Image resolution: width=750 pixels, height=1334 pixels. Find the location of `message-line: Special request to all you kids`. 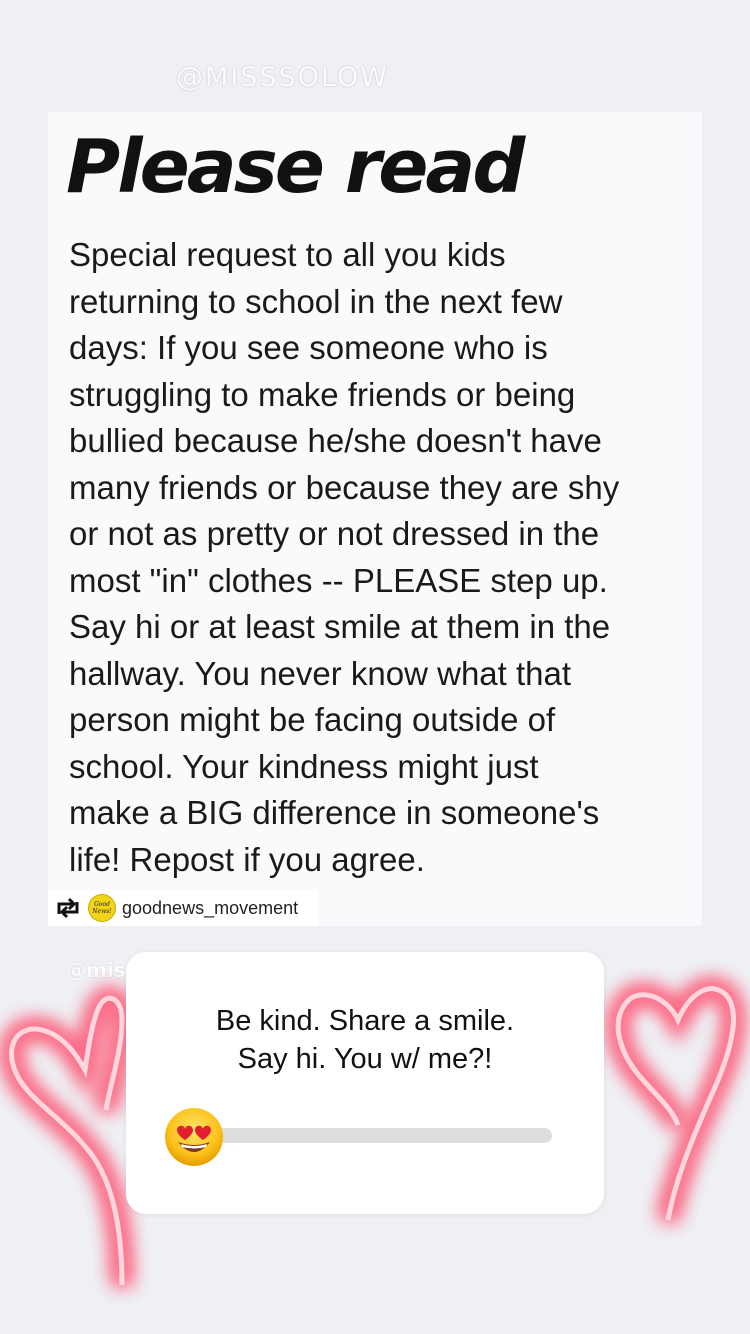

message-line: Special request to all you kids is located at coordinates (287, 254).